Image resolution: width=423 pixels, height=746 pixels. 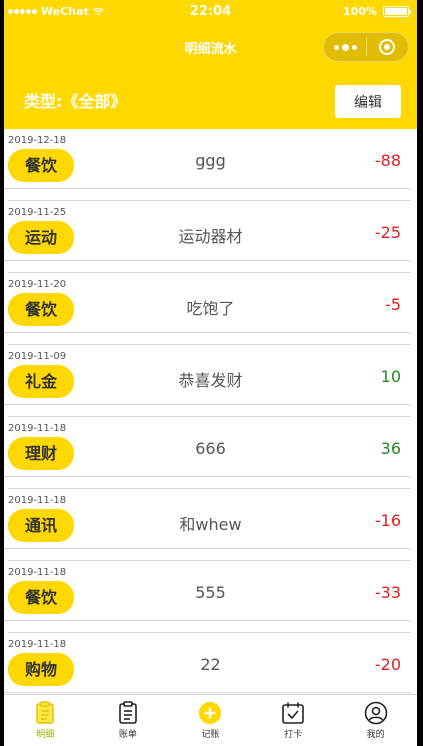 I want to click on record-amount: -33, so click(x=387, y=592).